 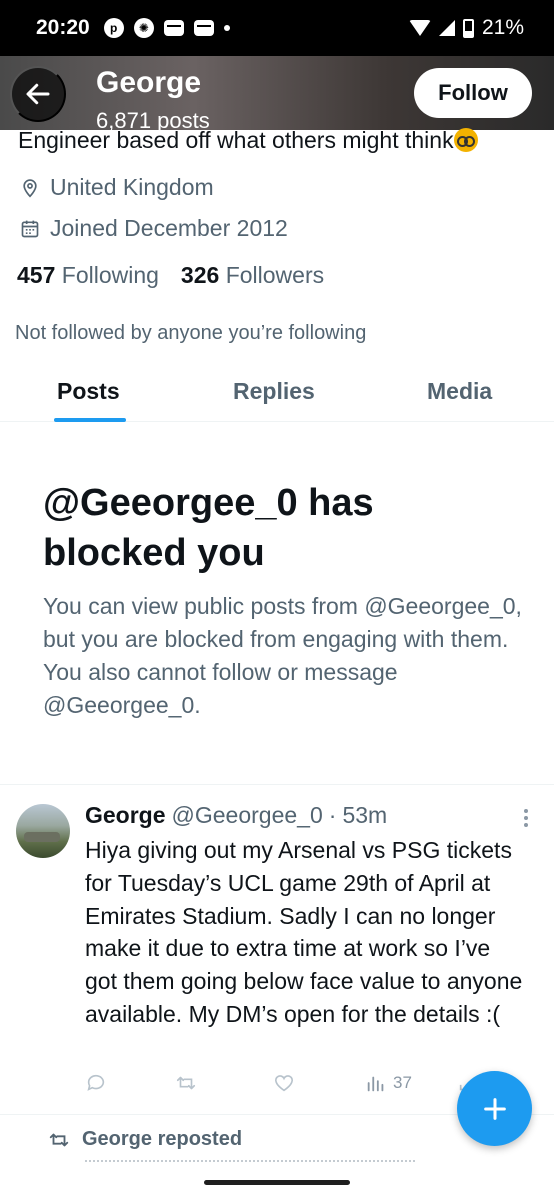 I want to click on cell-signal-icon, so click(x=446, y=28).